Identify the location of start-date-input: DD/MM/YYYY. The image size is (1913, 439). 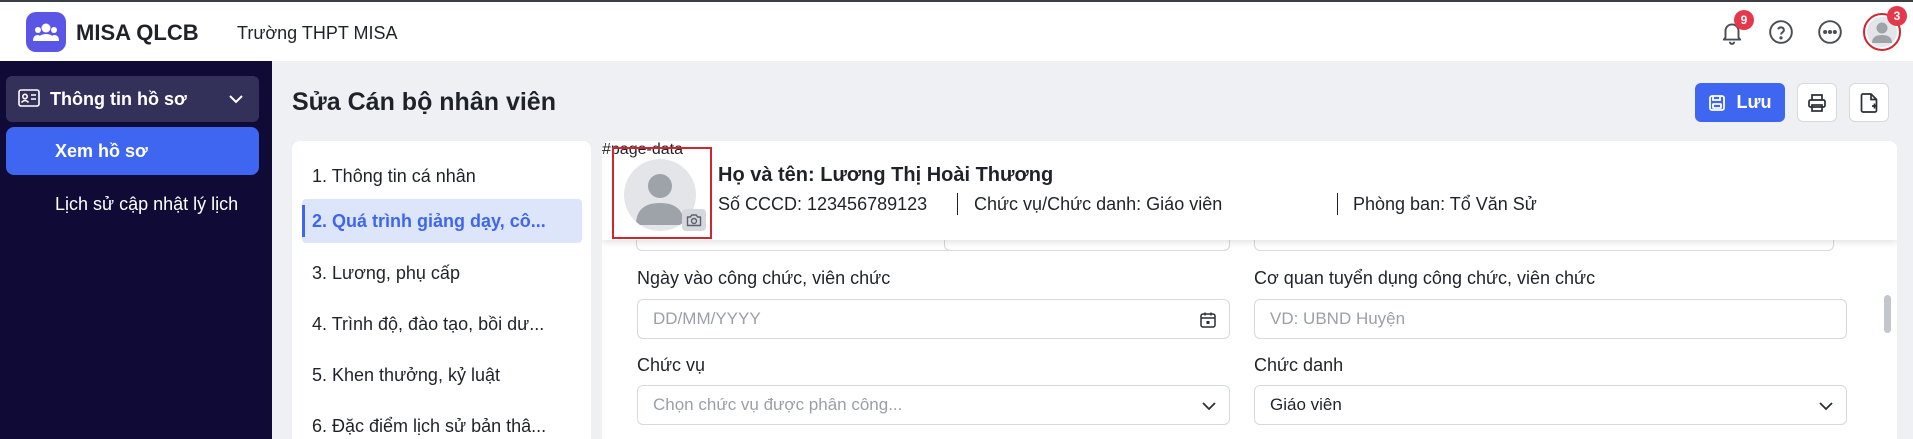
(933, 319).